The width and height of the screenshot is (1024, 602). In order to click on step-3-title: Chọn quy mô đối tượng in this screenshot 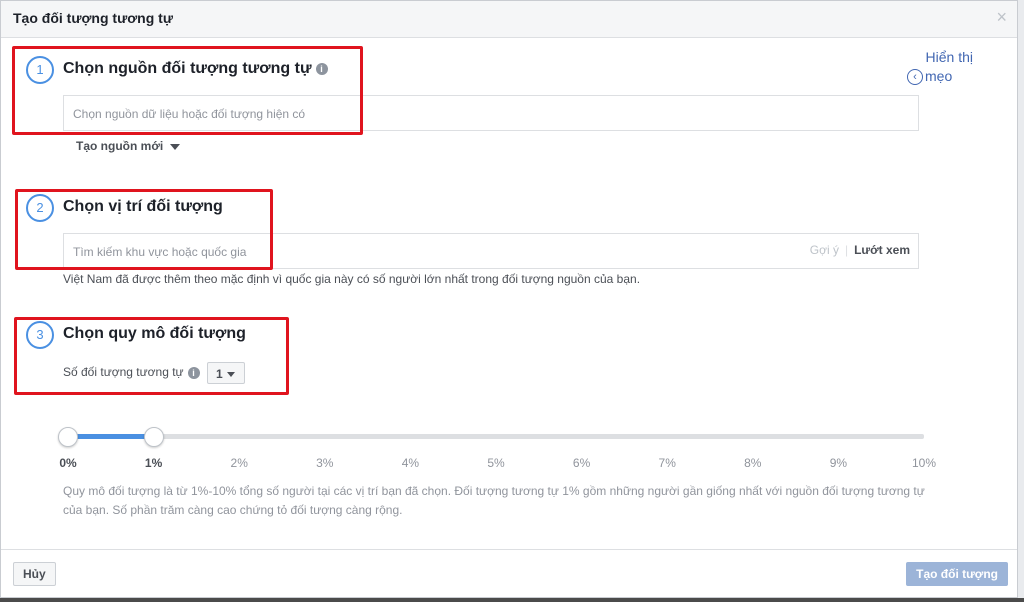, I will do `click(154, 333)`.